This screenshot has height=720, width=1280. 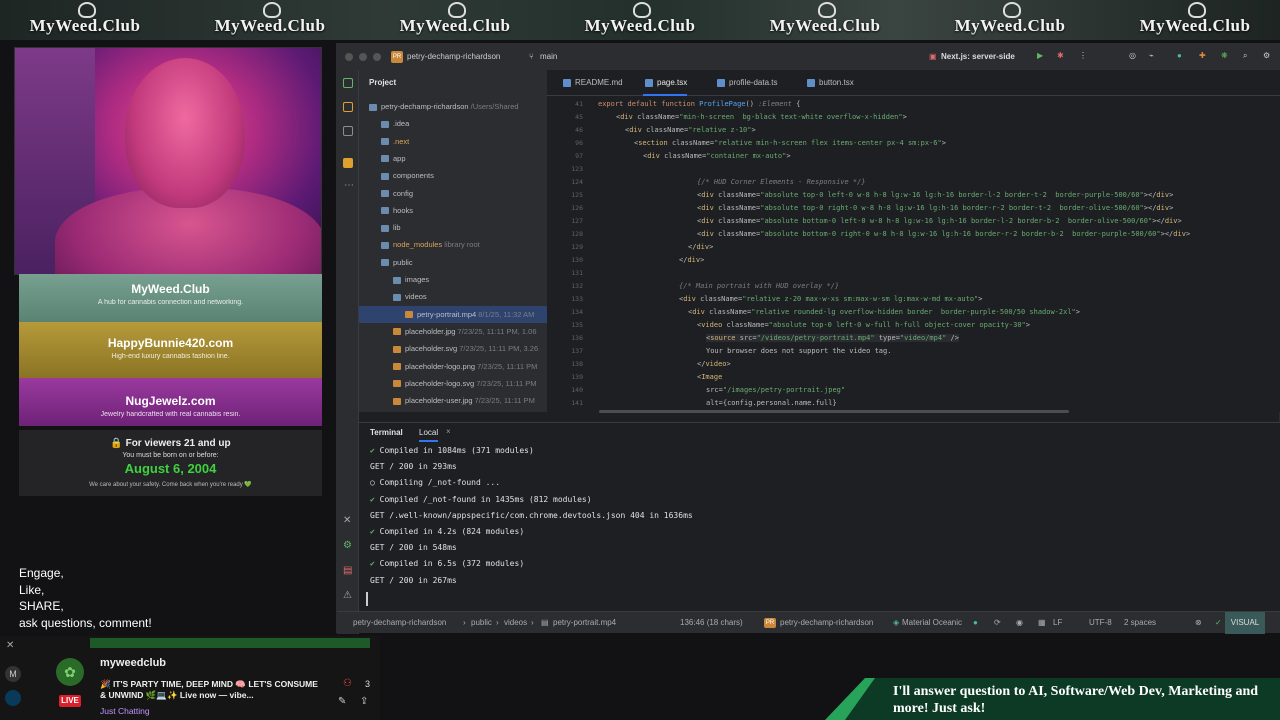 What do you see at coordinates (347, 570) in the screenshot?
I see `terminal-tool-icon: ▤` at bounding box center [347, 570].